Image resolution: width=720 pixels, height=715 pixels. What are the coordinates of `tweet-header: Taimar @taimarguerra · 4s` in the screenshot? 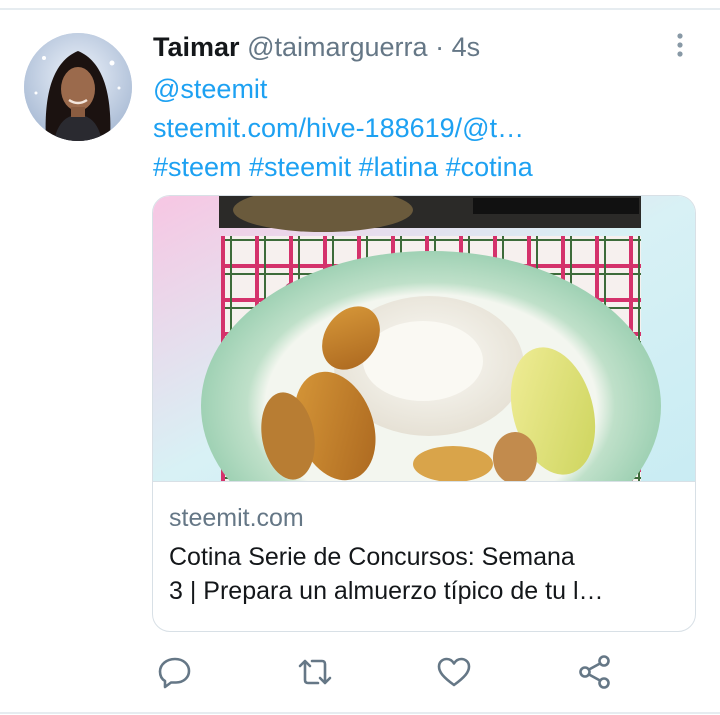 It's located at (316, 47).